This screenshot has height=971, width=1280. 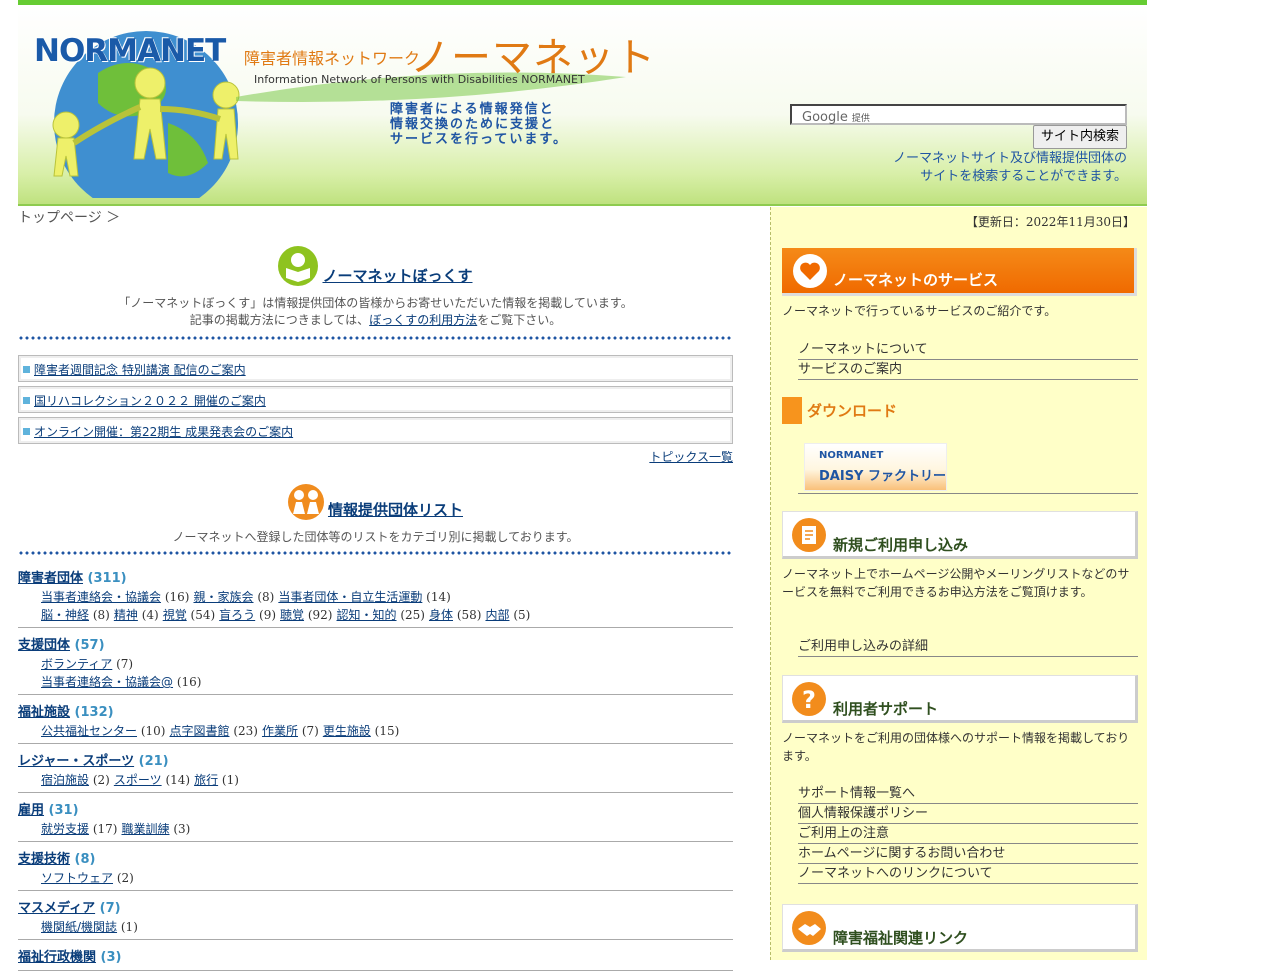 What do you see at coordinates (375, 773) in the screenshot?
I see `category-block: レジャー・スポーツ (21) 宿泊施設 (2) スポーツ (14) 旅行 (1)` at bounding box center [375, 773].